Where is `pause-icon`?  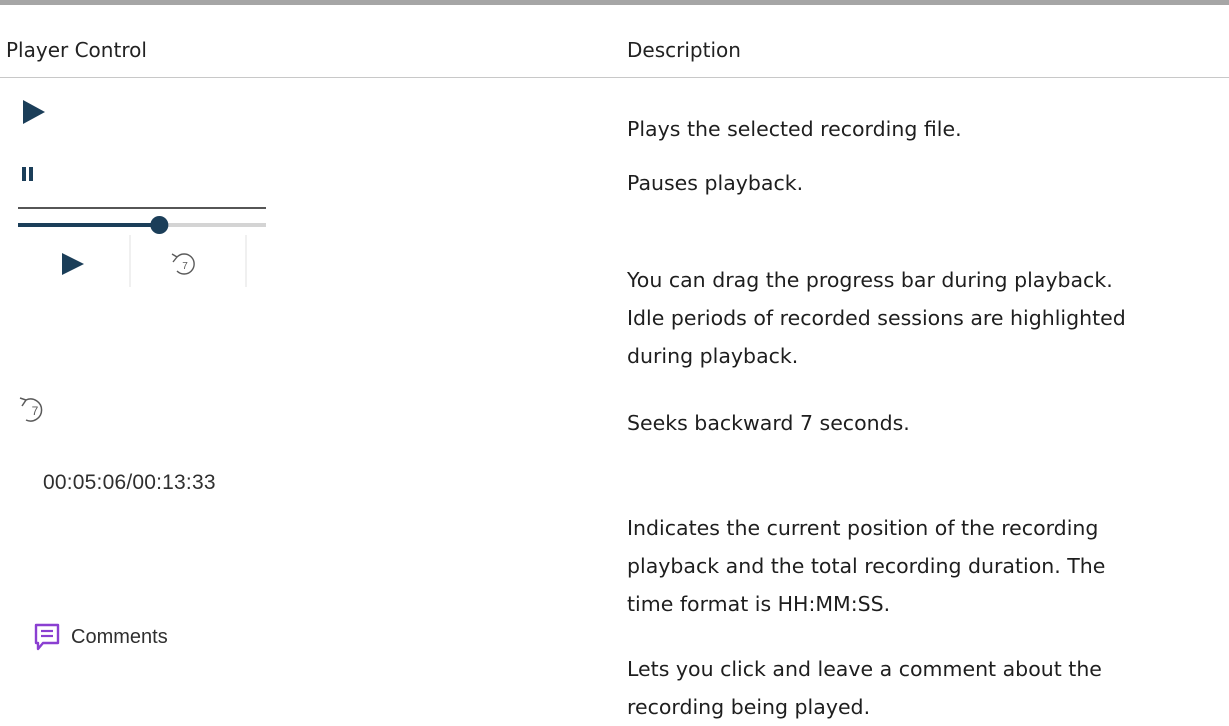
pause-icon is located at coordinates (28, 174).